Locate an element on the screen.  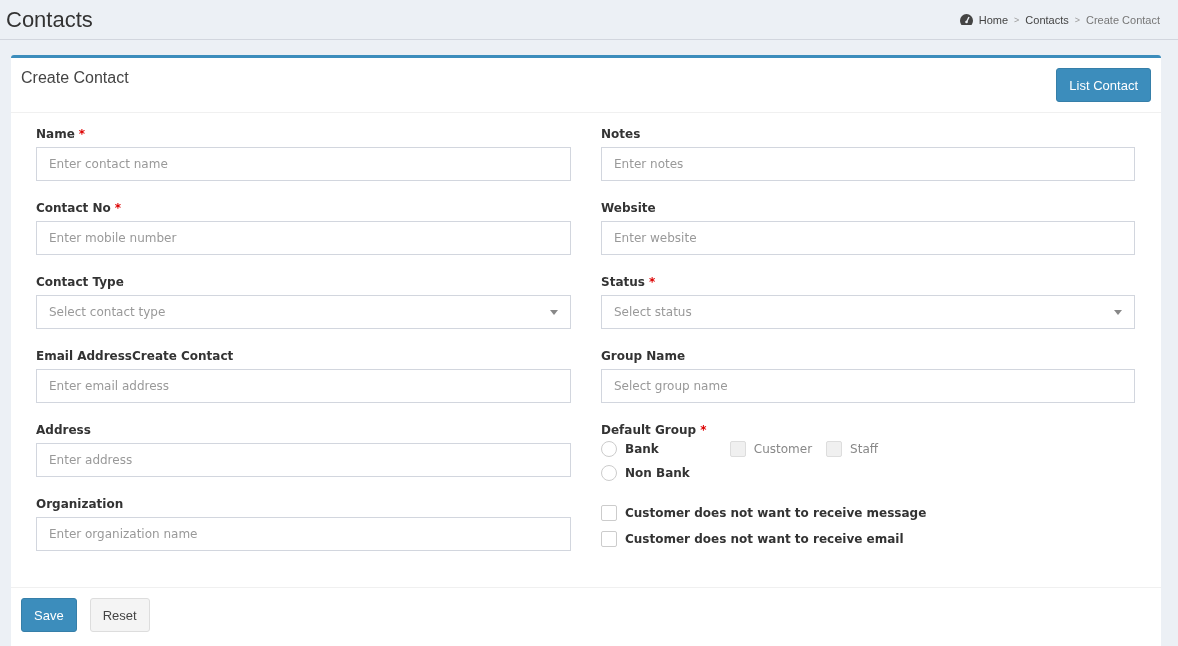
field-label: Status is located at coordinates (623, 282).